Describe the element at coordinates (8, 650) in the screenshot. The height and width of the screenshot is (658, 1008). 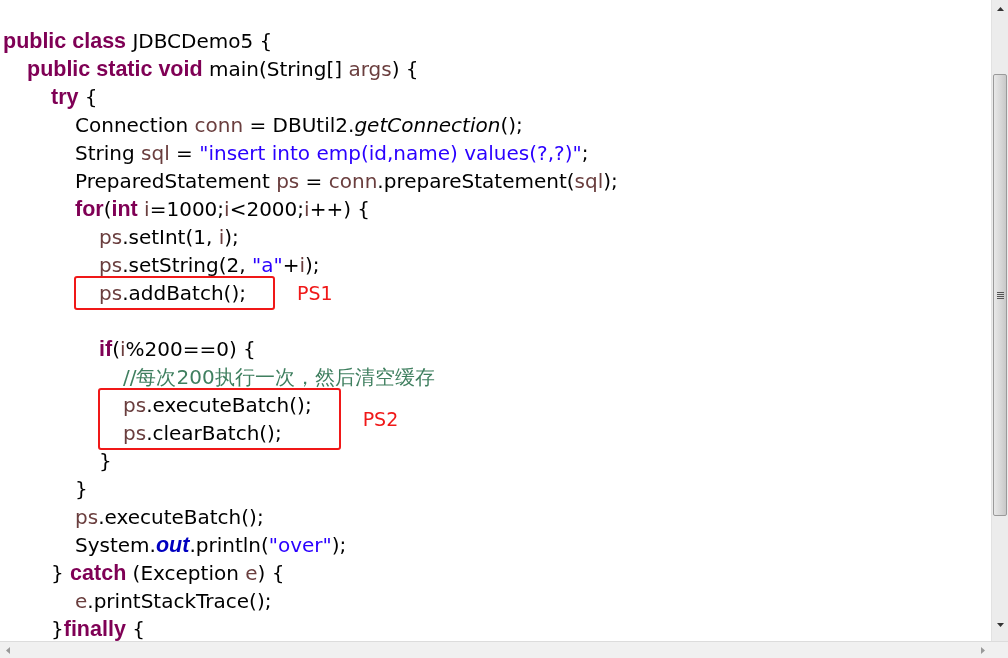
I see `scroll-left-icon` at that location.